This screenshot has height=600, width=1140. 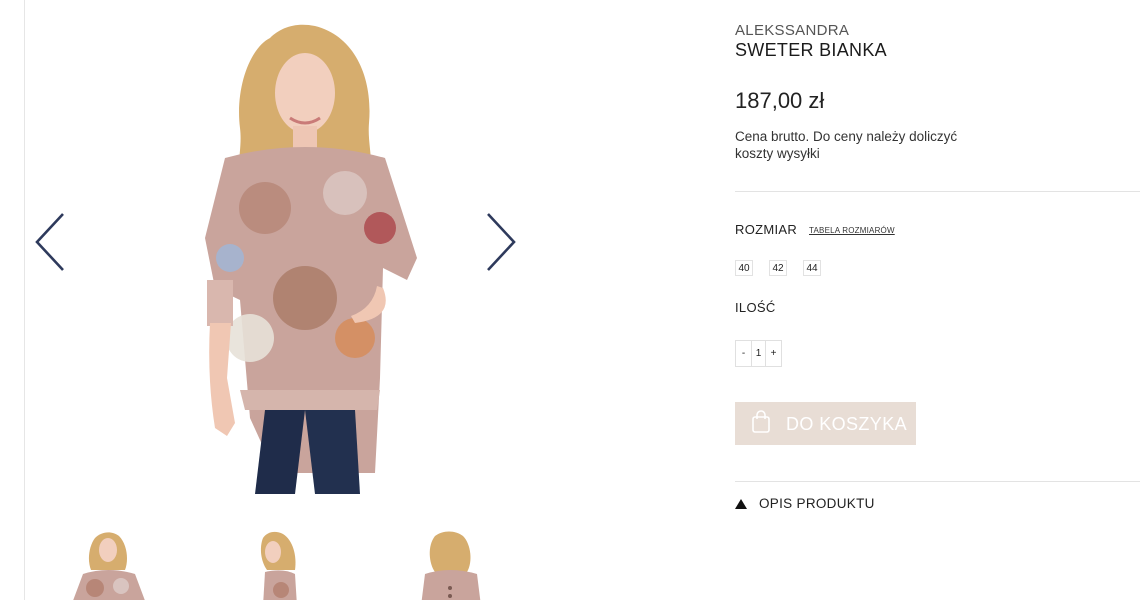 What do you see at coordinates (852, 230) in the screenshot?
I see `size-table-link: TABELA ROZMIARÓW` at bounding box center [852, 230].